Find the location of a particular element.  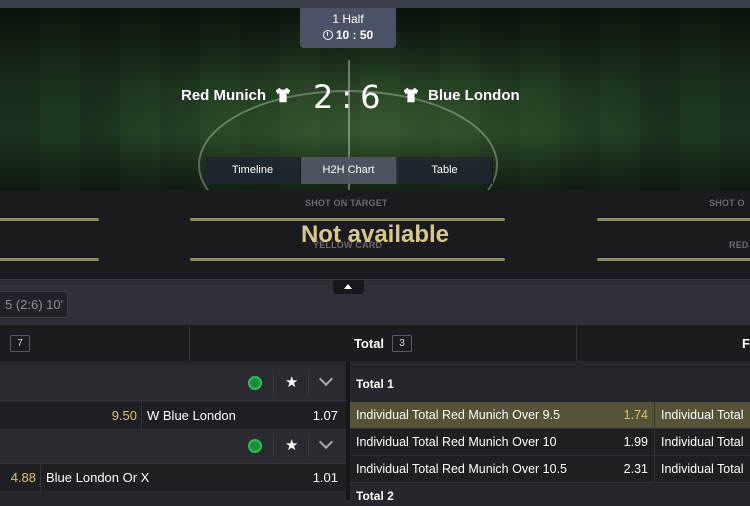

odds-value: 2.31 is located at coordinates (635, 469).